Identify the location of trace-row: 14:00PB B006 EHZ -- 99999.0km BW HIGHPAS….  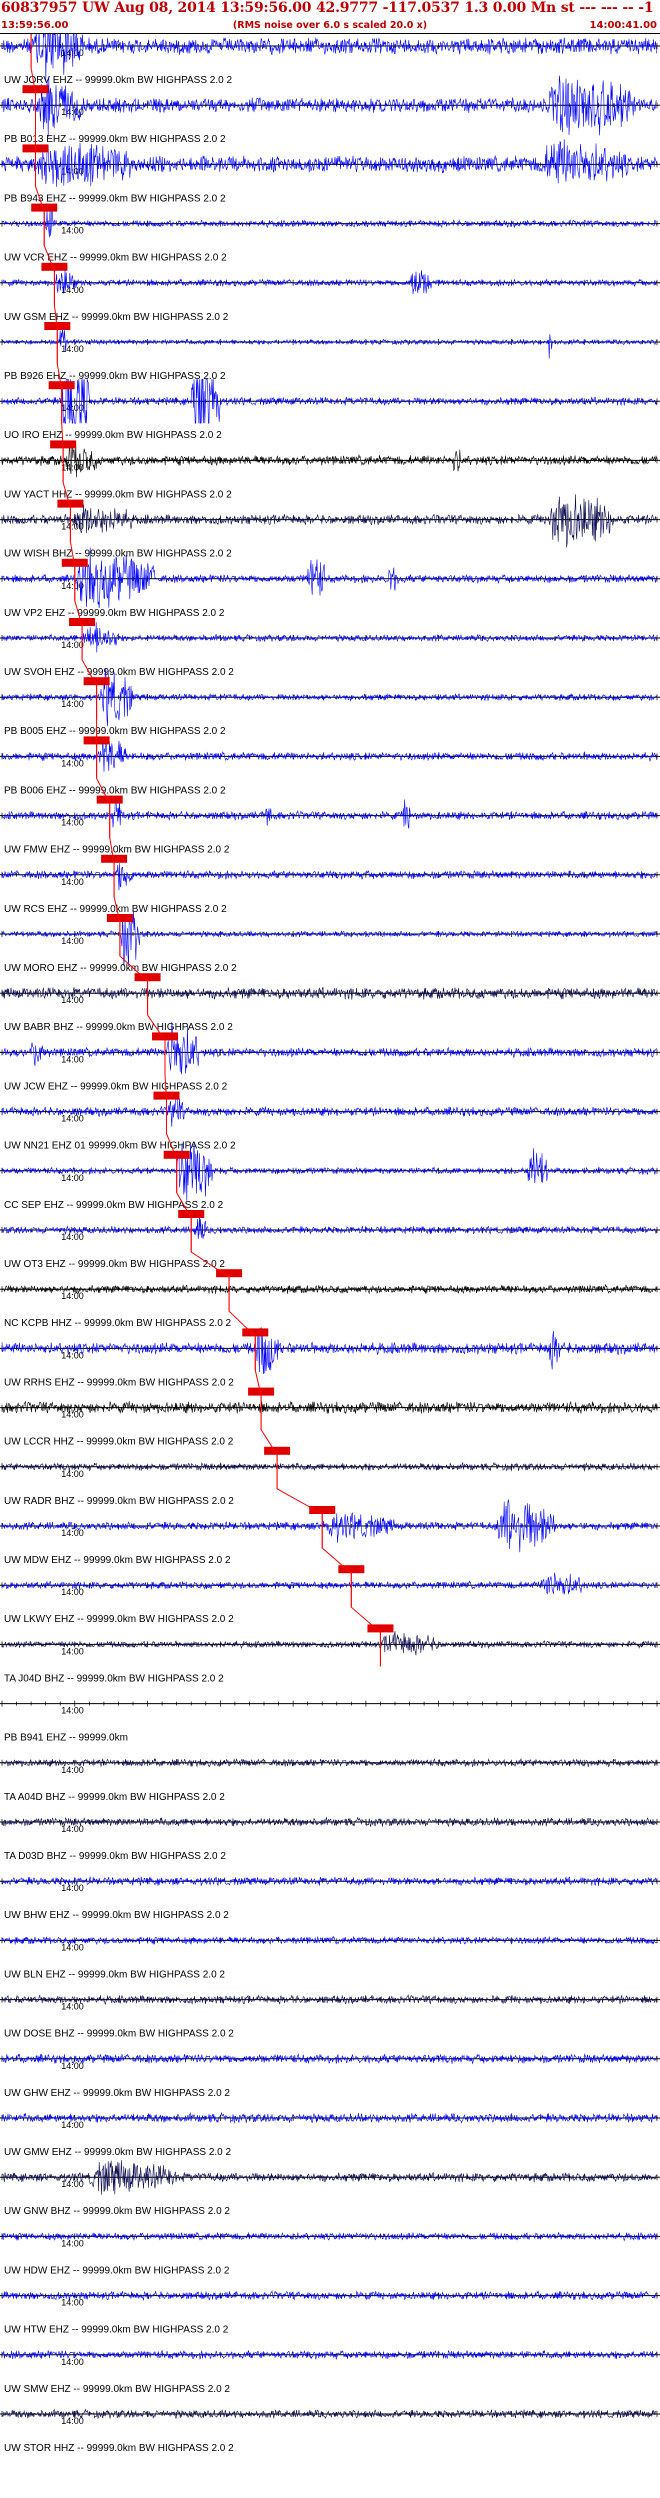
(330, 766).